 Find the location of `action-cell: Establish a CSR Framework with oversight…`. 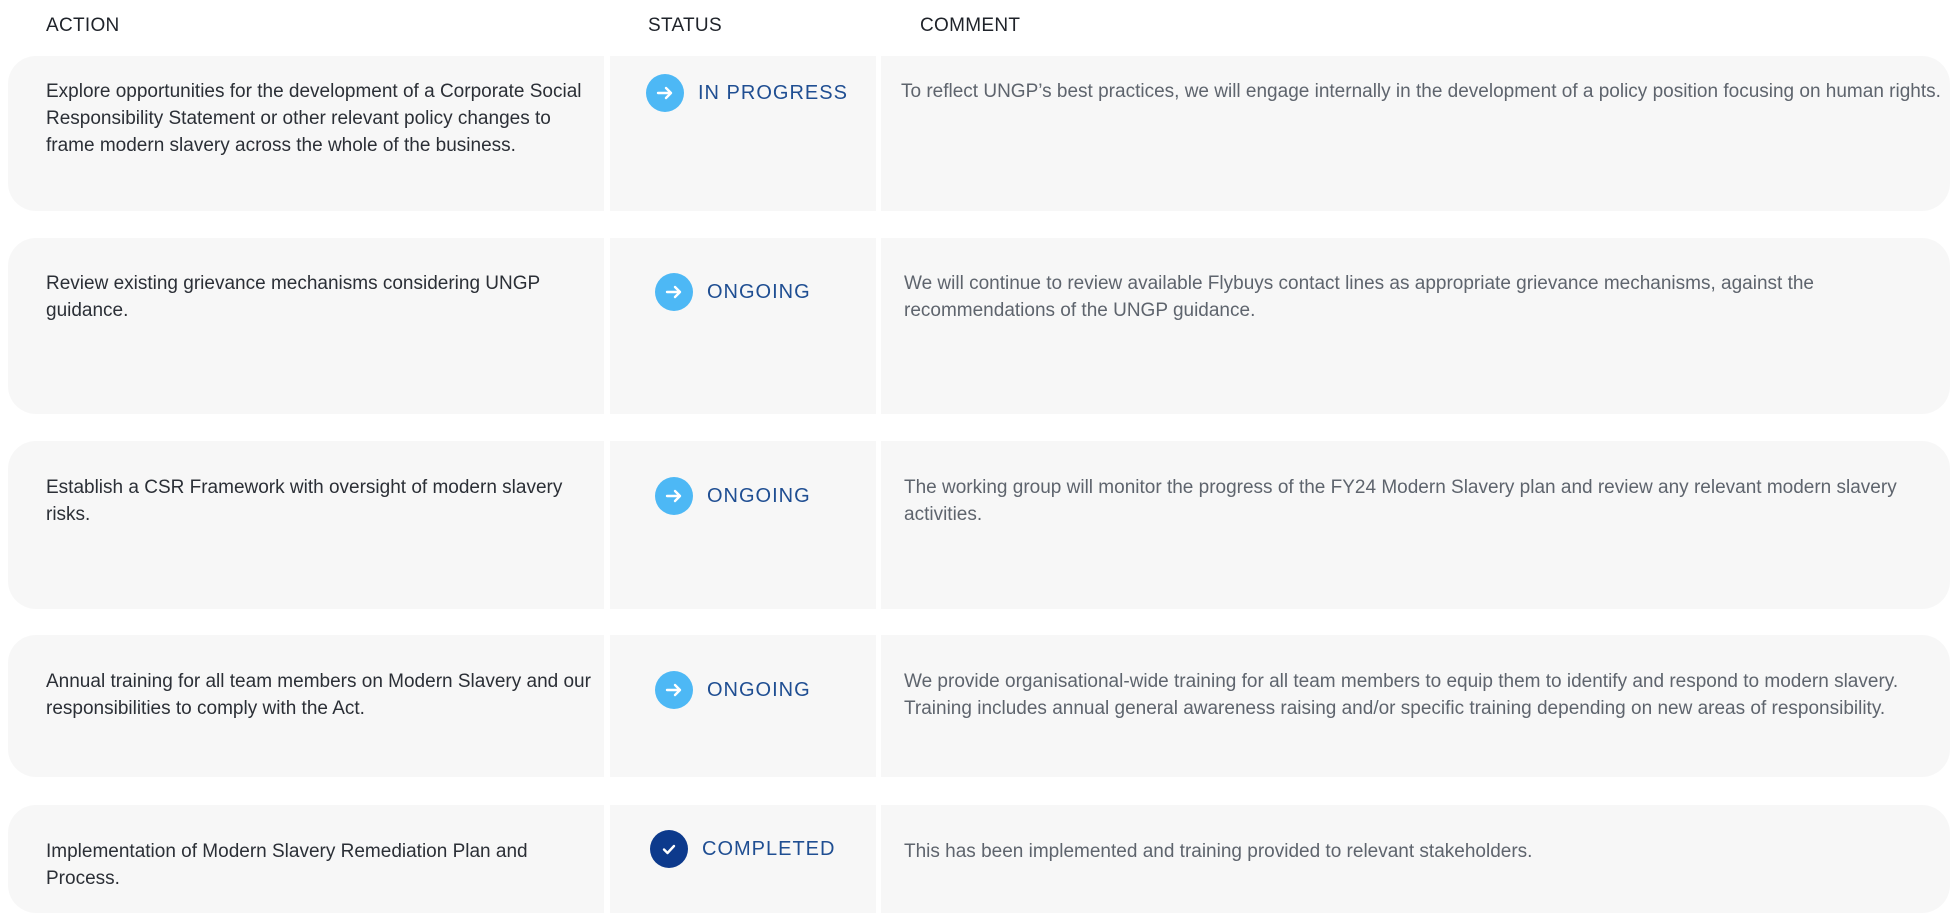

action-cell: Establish a CSR Framework with oversight… is located at coordinates (306, 525).